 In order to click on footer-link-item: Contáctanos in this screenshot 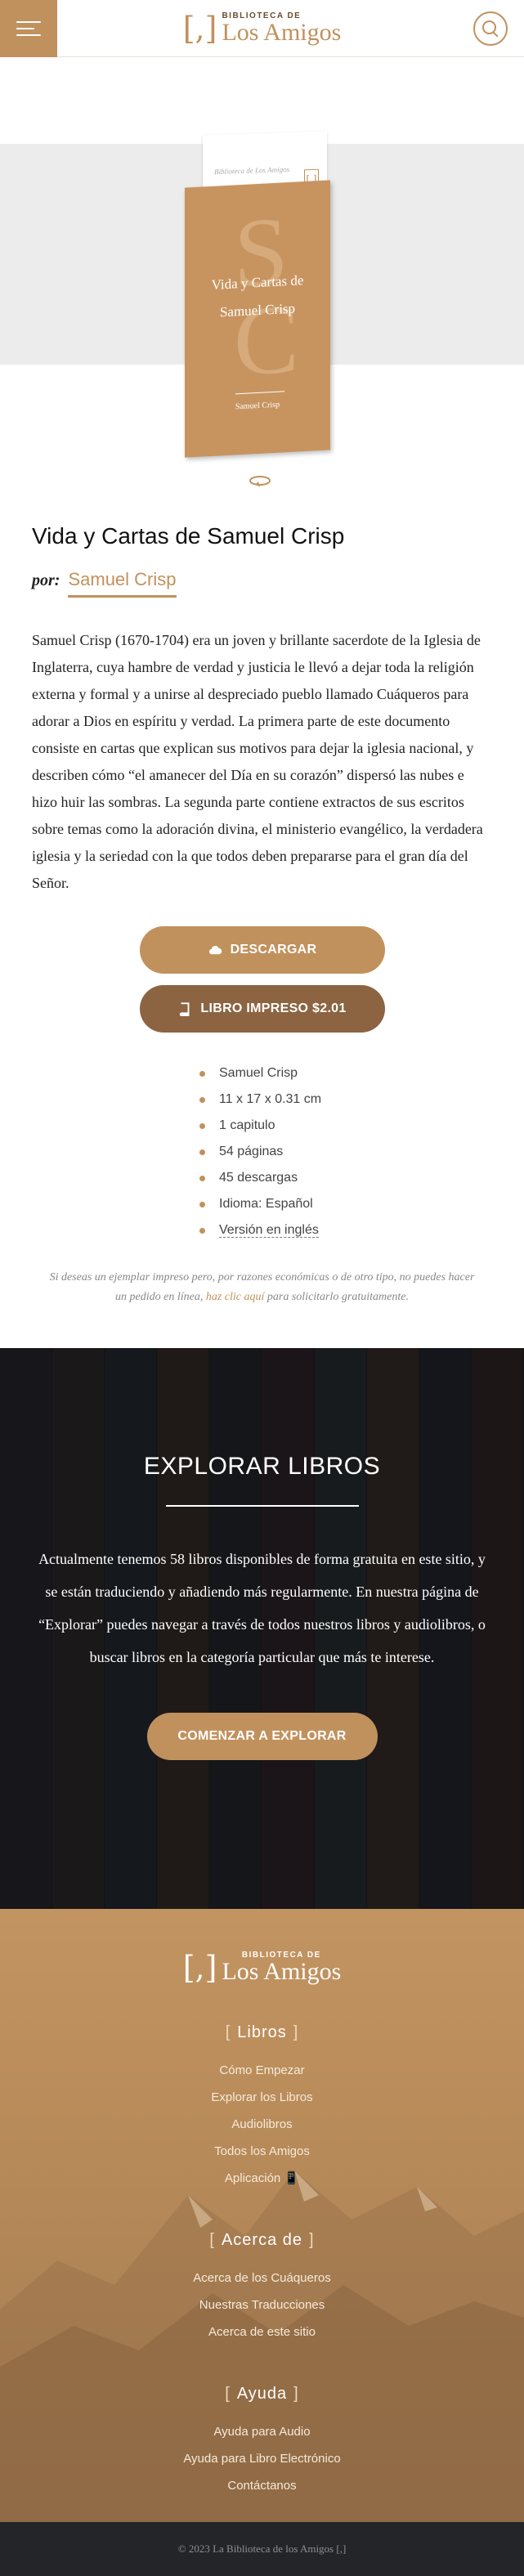, I will do `click(262, 2485)`.